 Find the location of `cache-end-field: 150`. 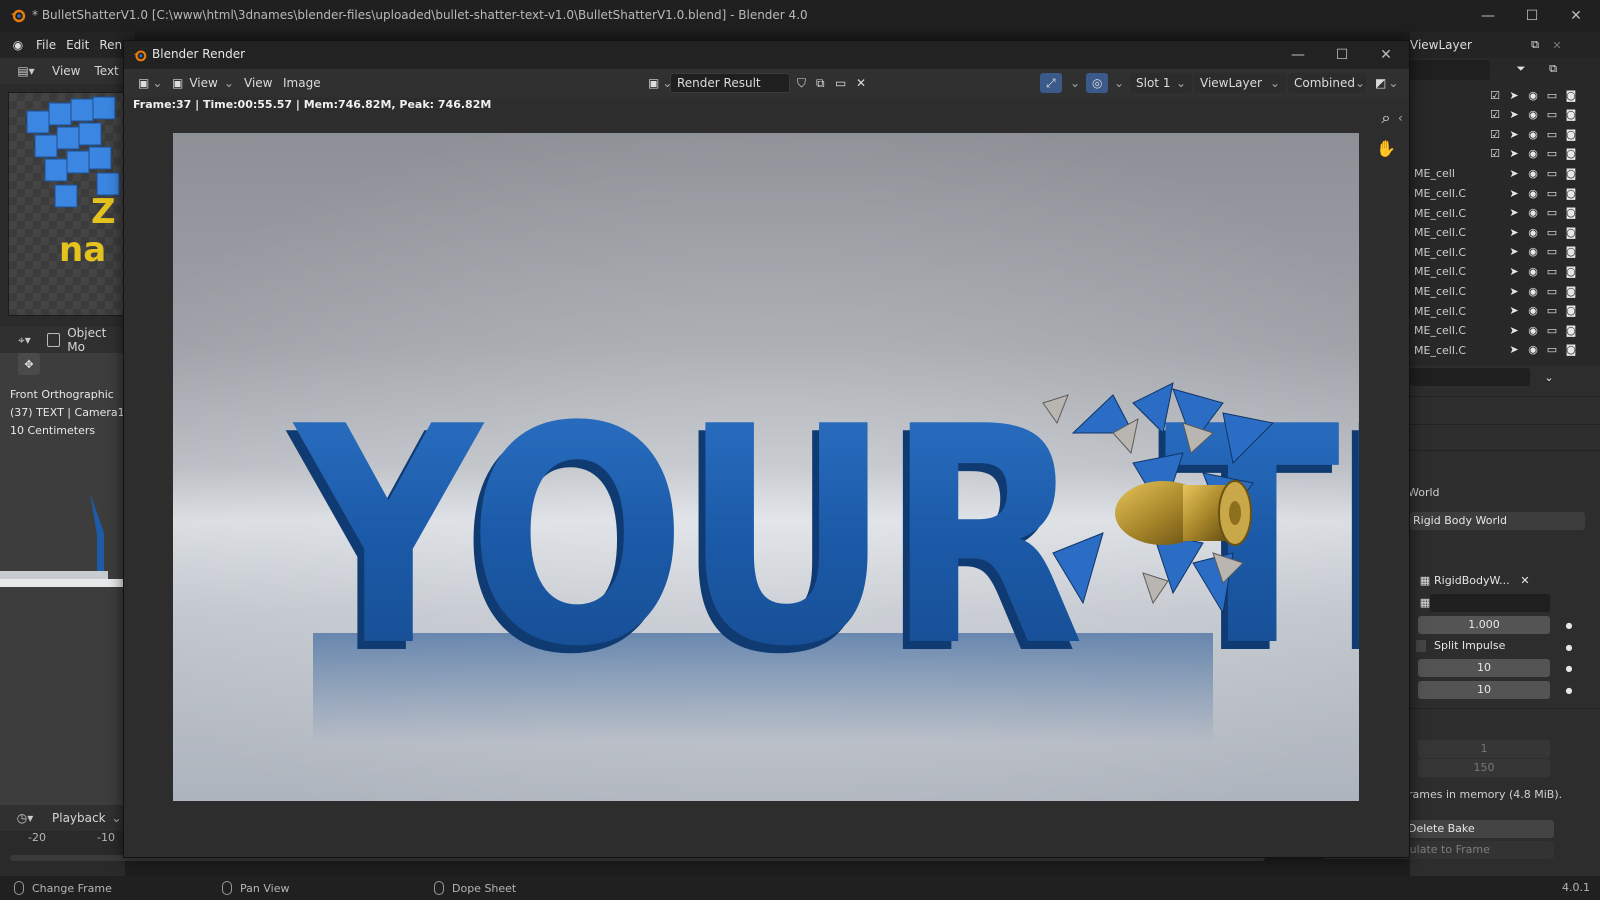

cache-end-field: 150 is located at coordinates (1484, 768).